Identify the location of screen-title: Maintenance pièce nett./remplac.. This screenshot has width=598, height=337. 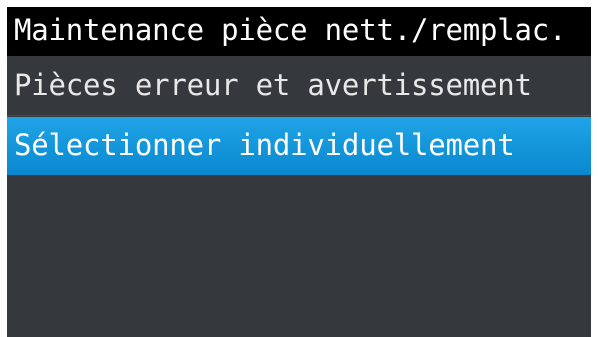
(299, 31).